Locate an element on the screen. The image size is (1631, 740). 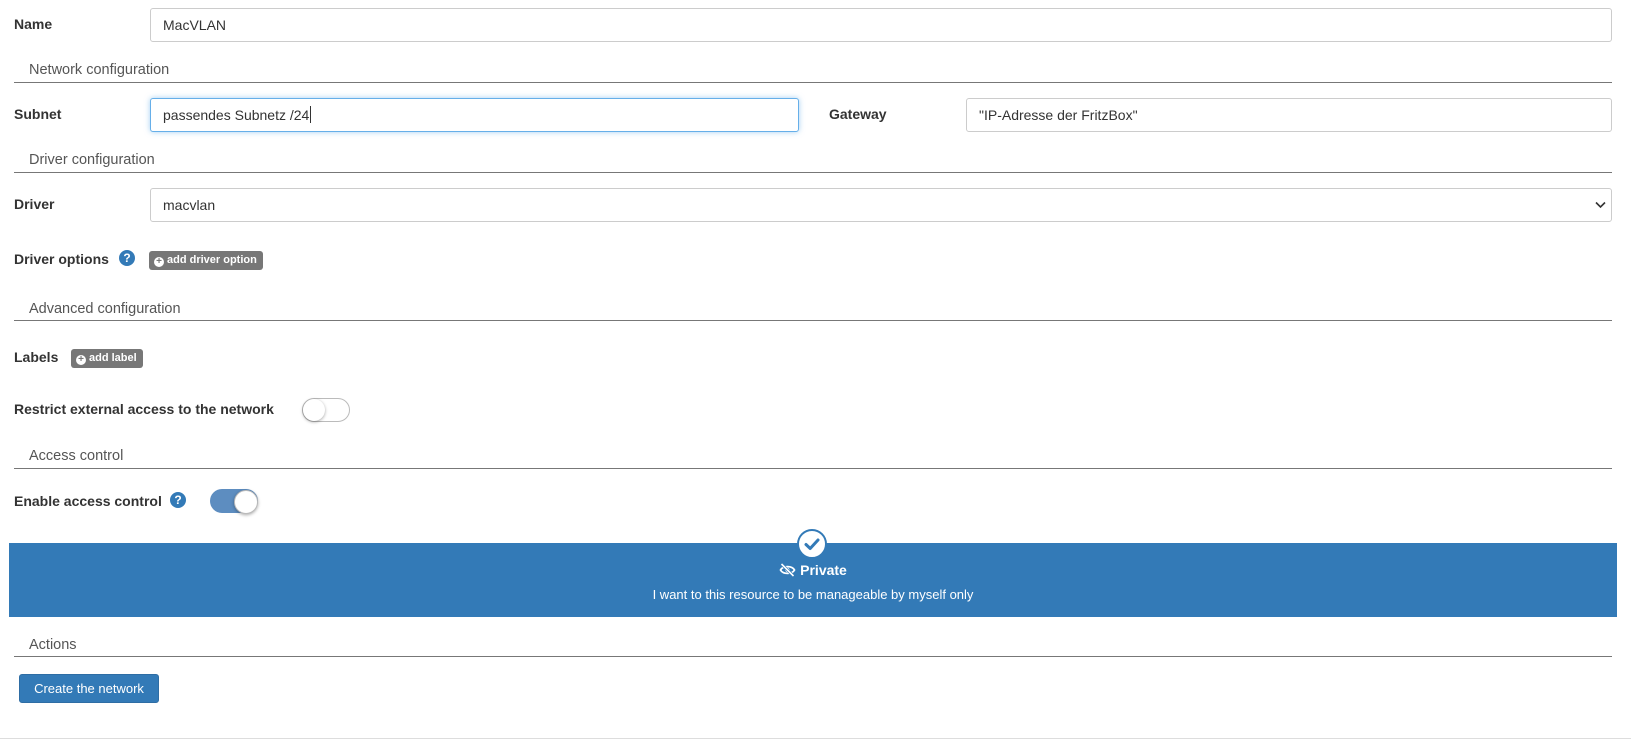
driver-configuration-divider is located at coordinates (813, 172).